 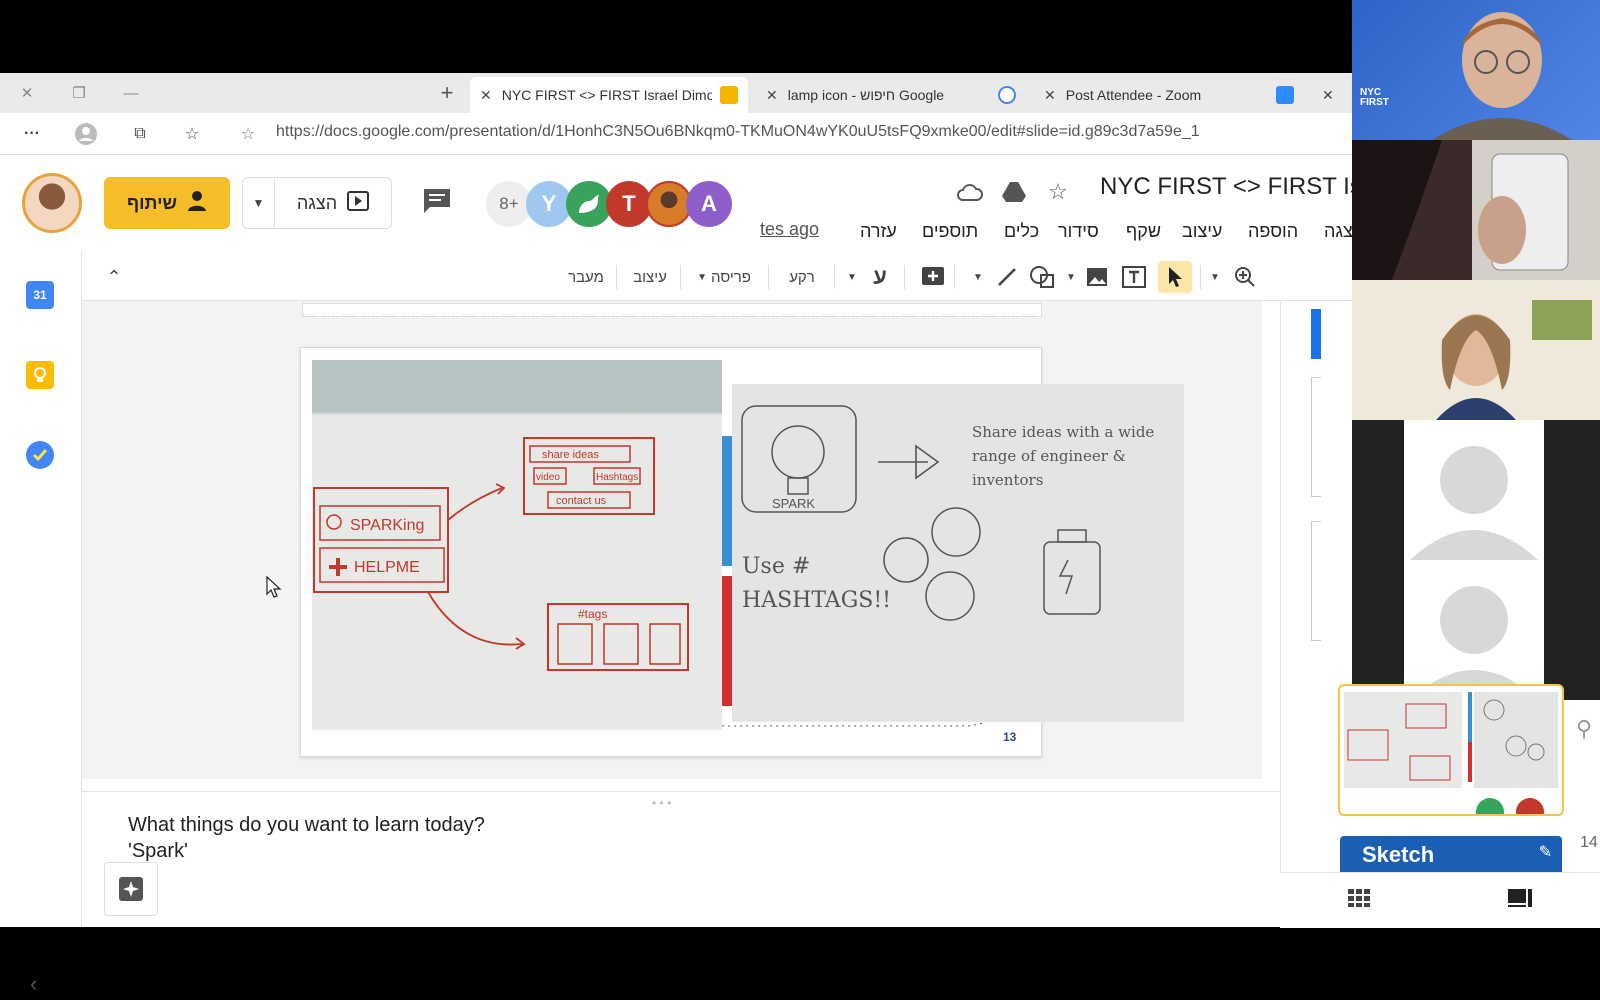 I want to click on image-icon, so click(x=1097, y=277).